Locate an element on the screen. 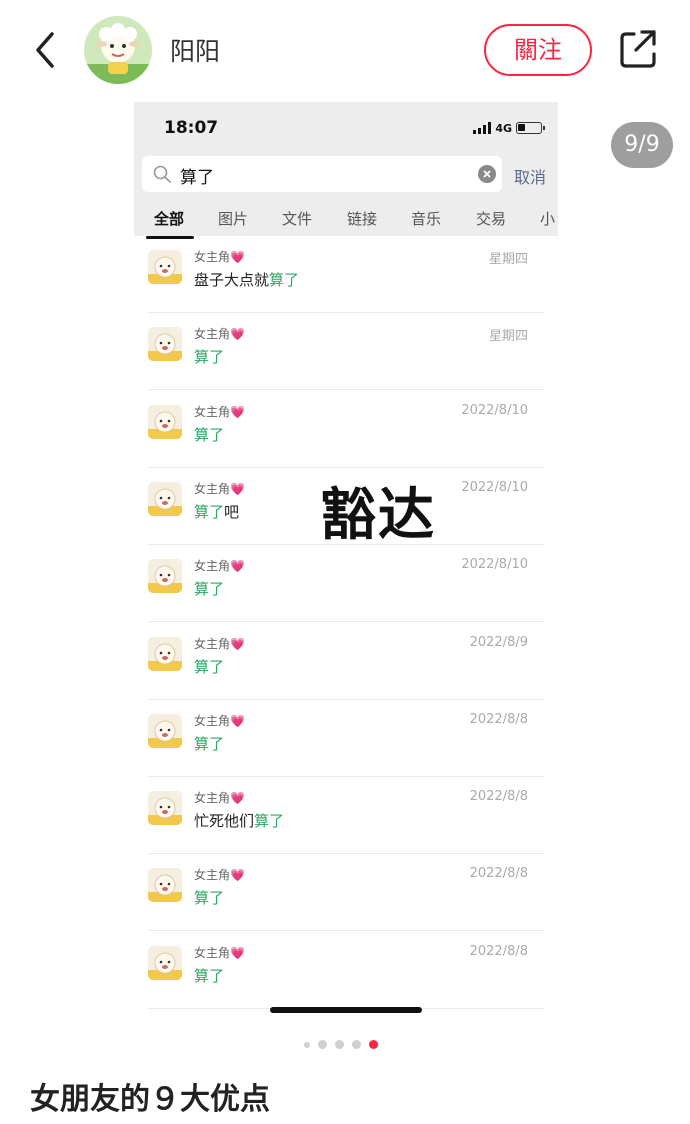 The height and width of the screenshot is (1124, 690). search-result-row: 女主角💗 算了 2022/8/9 is located at coordinates (353, 661).